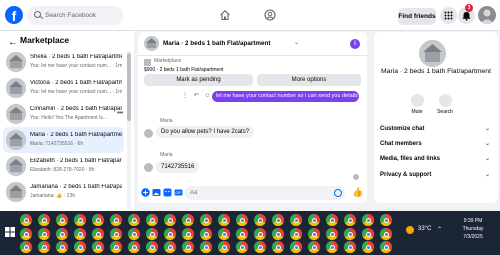 This screenshot has width=500, height=255. I want to click on chevron-up-icon: ⌃, so click(439, 229).